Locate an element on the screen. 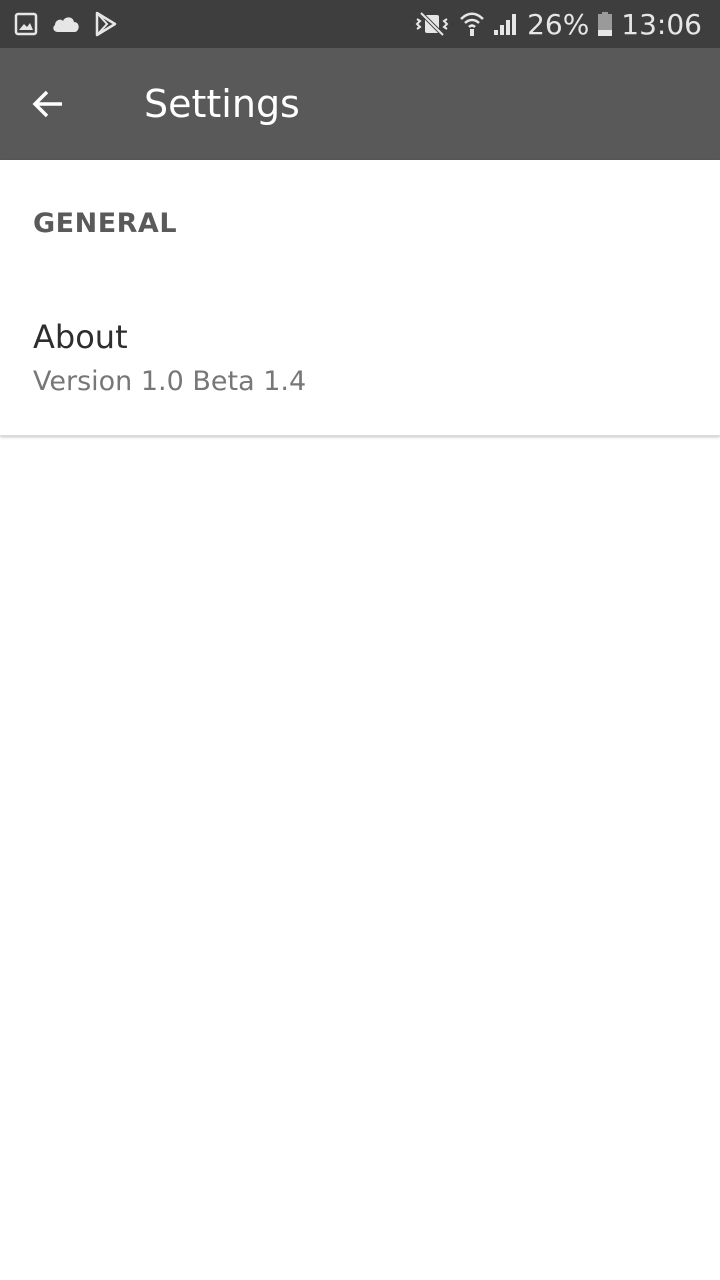 This screenshot has height=1280, width=720. notification-icons is located at coordinates (66, 24).